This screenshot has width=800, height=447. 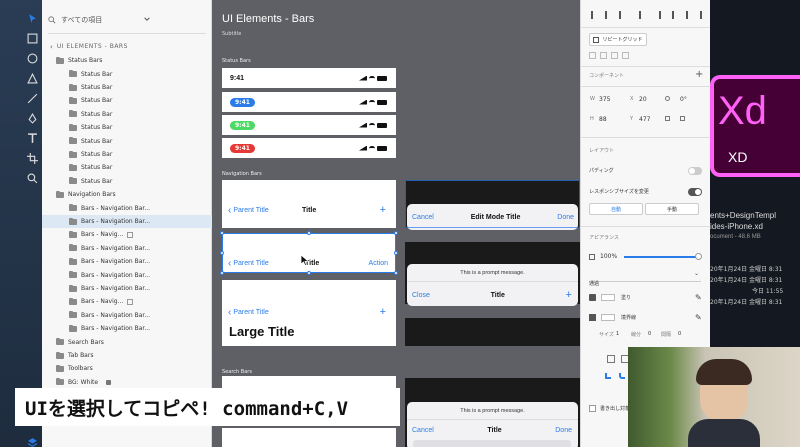 I want to click on layer-group-row: Search Bars, so click(x=127, y=342).